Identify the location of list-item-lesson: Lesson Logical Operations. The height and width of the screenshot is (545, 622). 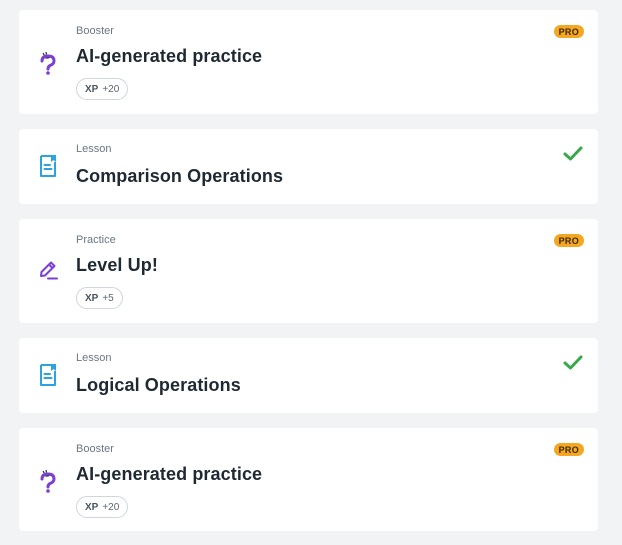
(308, 375).